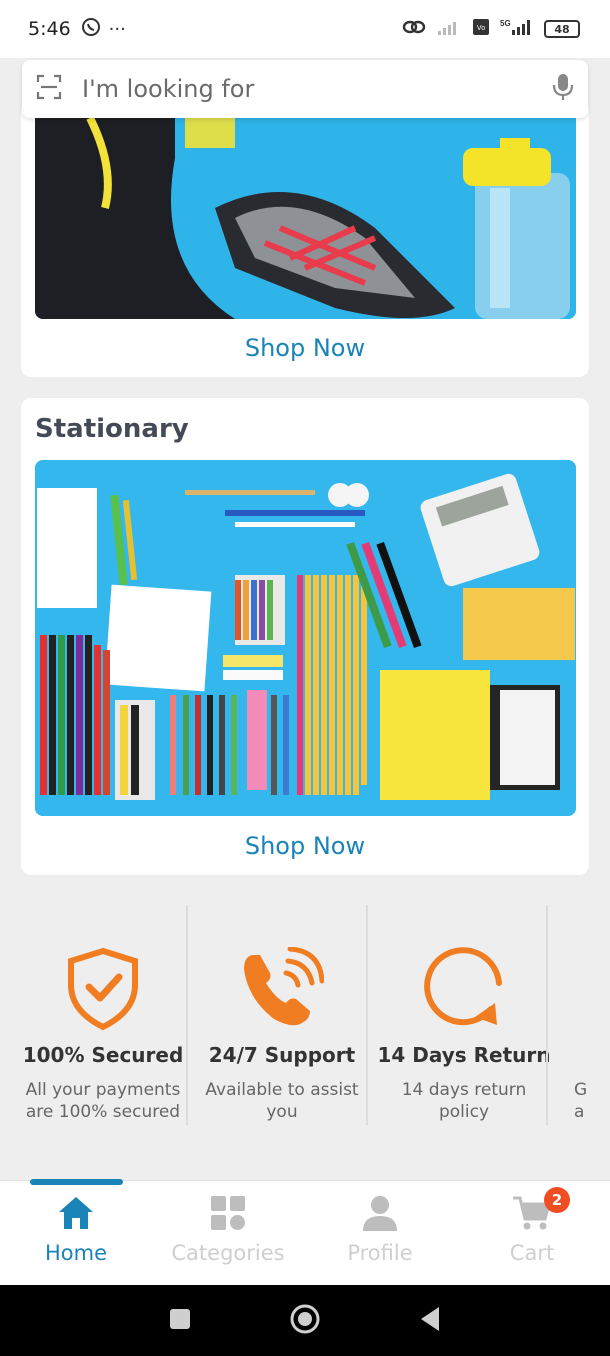 This screenshot has height=1356, width=610. What do you see at coordinates (380, 1215) in the screenshot?
I see `profile-icon` at bounding box center [380, 1215].